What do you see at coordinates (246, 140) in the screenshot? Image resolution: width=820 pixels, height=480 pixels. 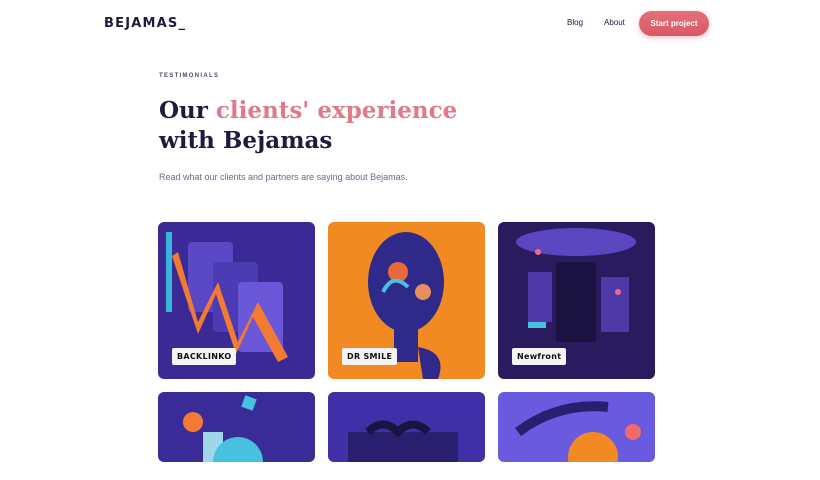 I see `title-part-2: with Bejamas` at bounding box center [246, 140].